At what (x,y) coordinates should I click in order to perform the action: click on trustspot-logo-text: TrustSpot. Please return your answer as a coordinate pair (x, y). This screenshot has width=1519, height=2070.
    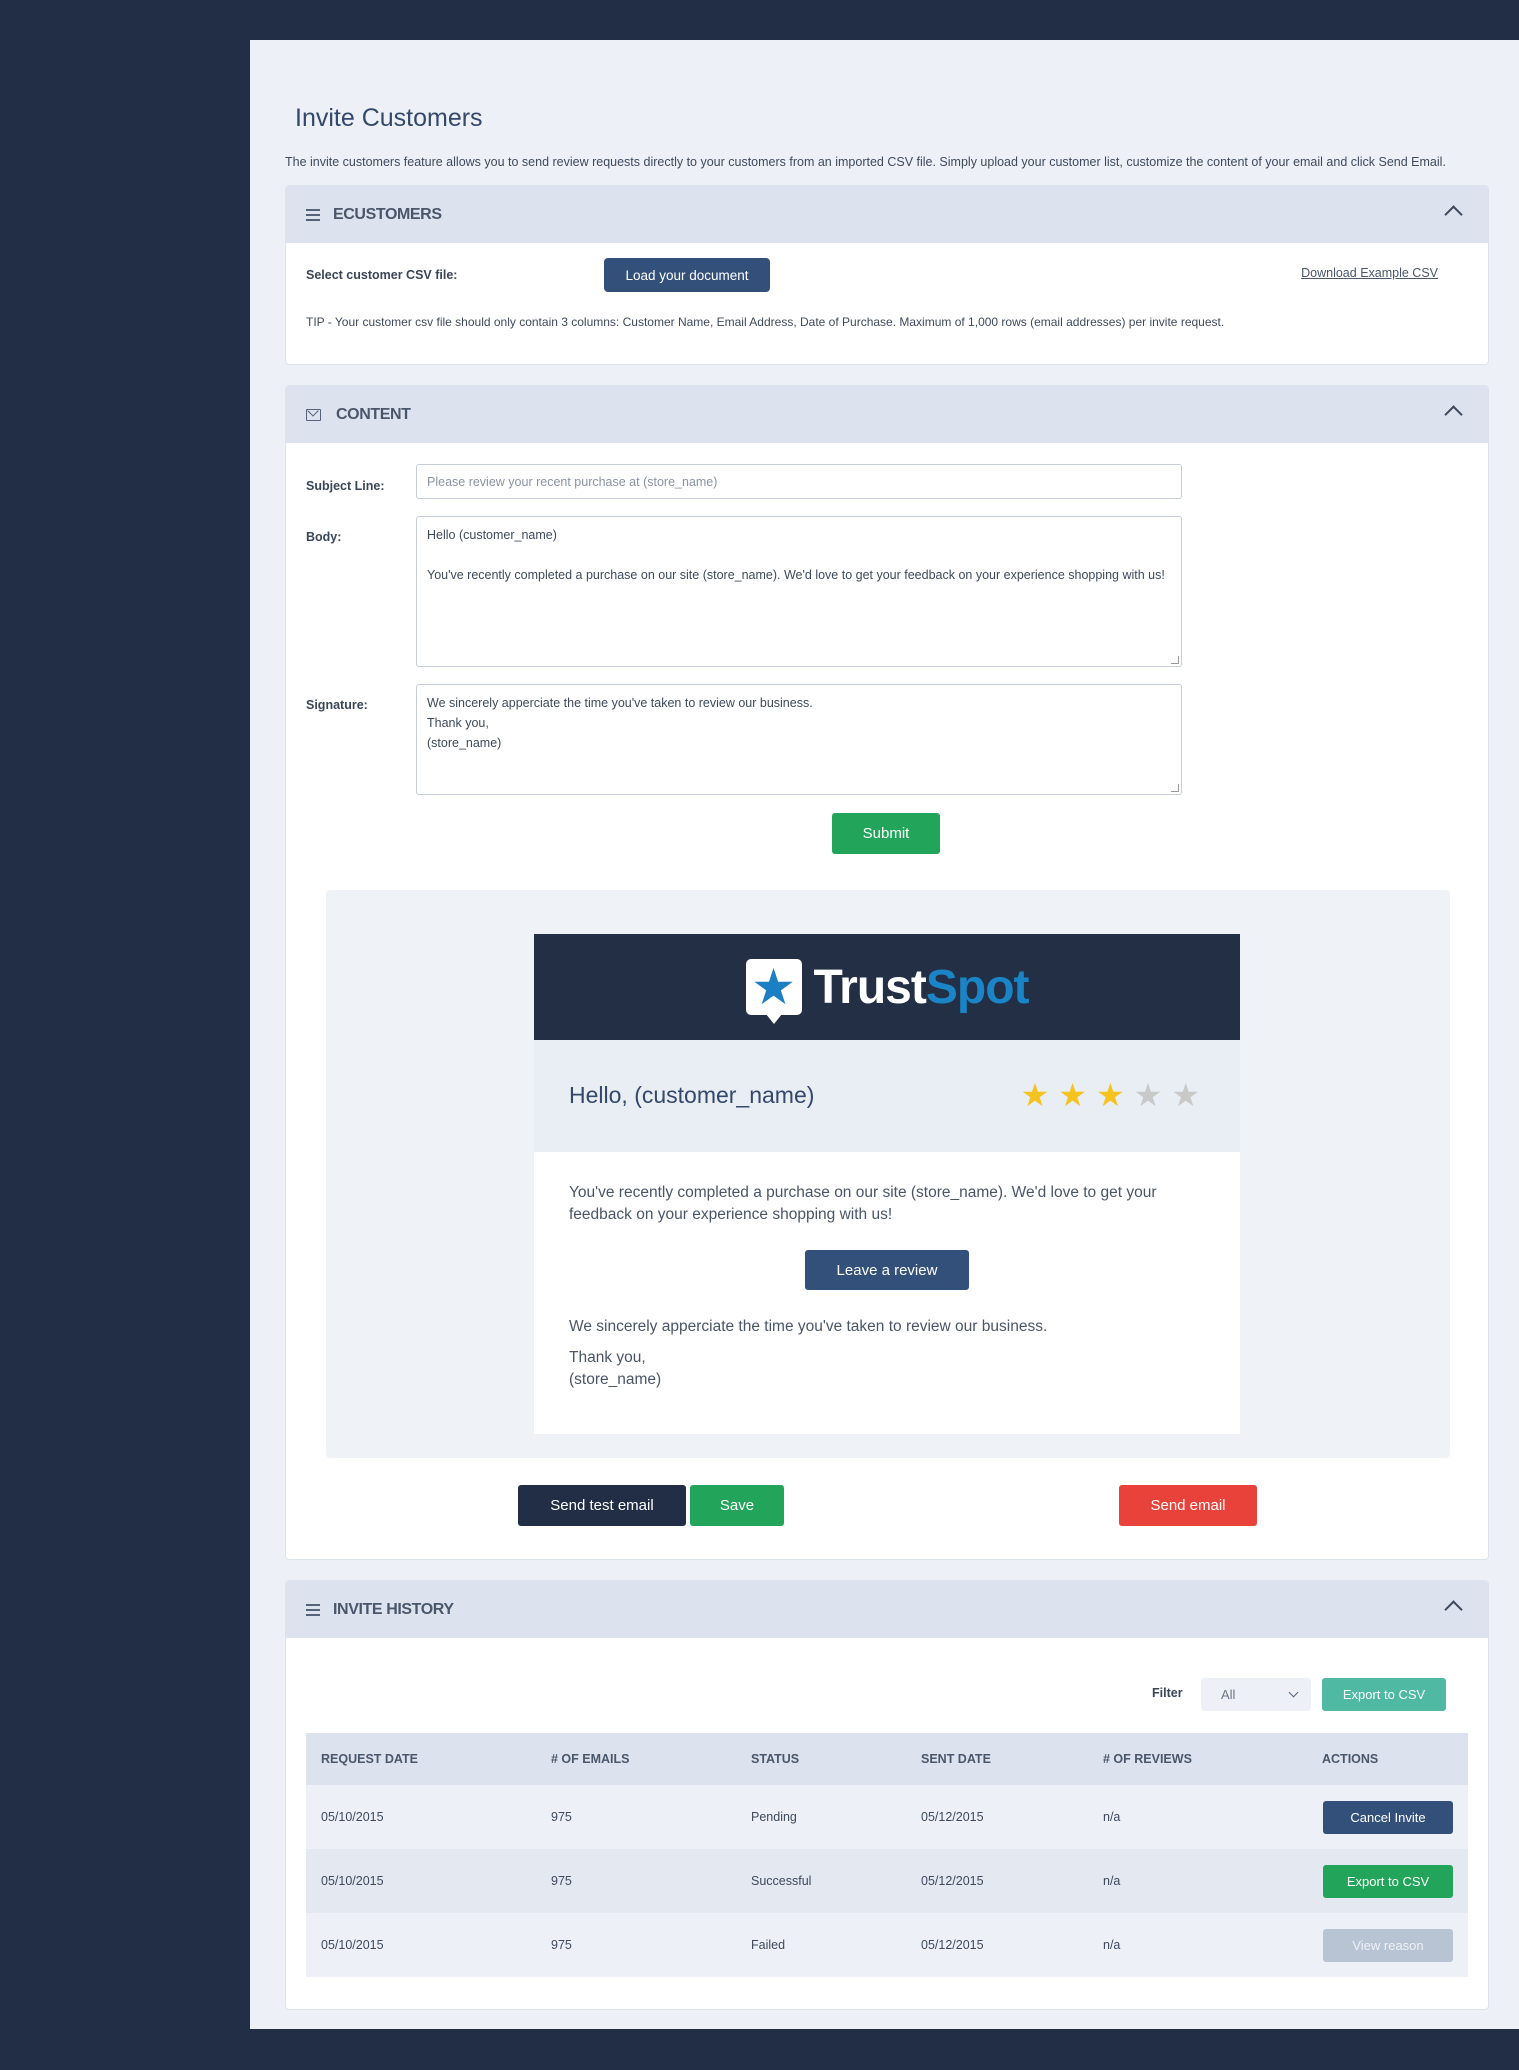
    Looking at the image, I should click on (921, 987).